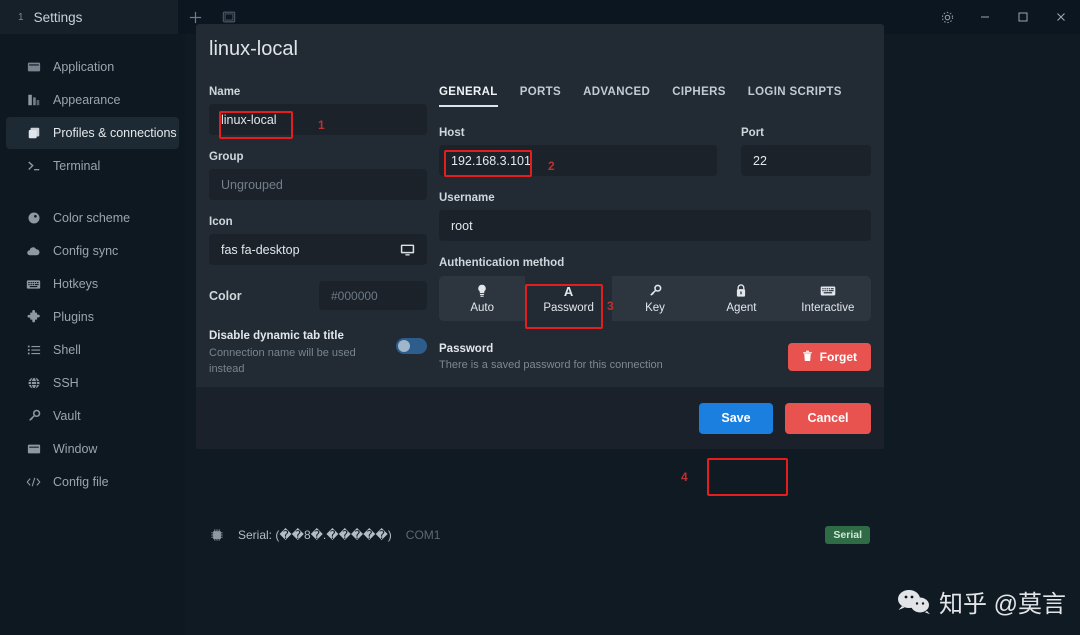 The height and width of the screenshot is (635, 1080). What do you see at coordinates (321, 125) in the screenshot?
I see `annotation-number-1: 1` at bounding box center [321, 125].